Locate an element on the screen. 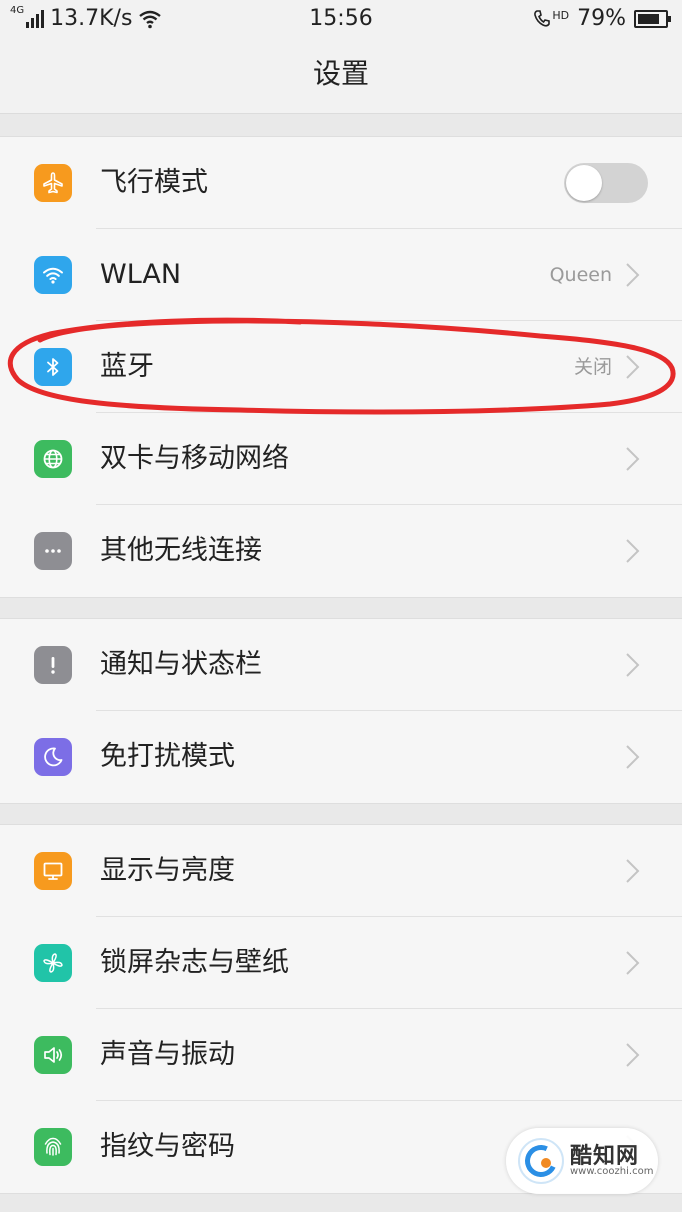 This screenshot has height=1212, width=682. setting-value: Queen is located at coordinates (580, 275).